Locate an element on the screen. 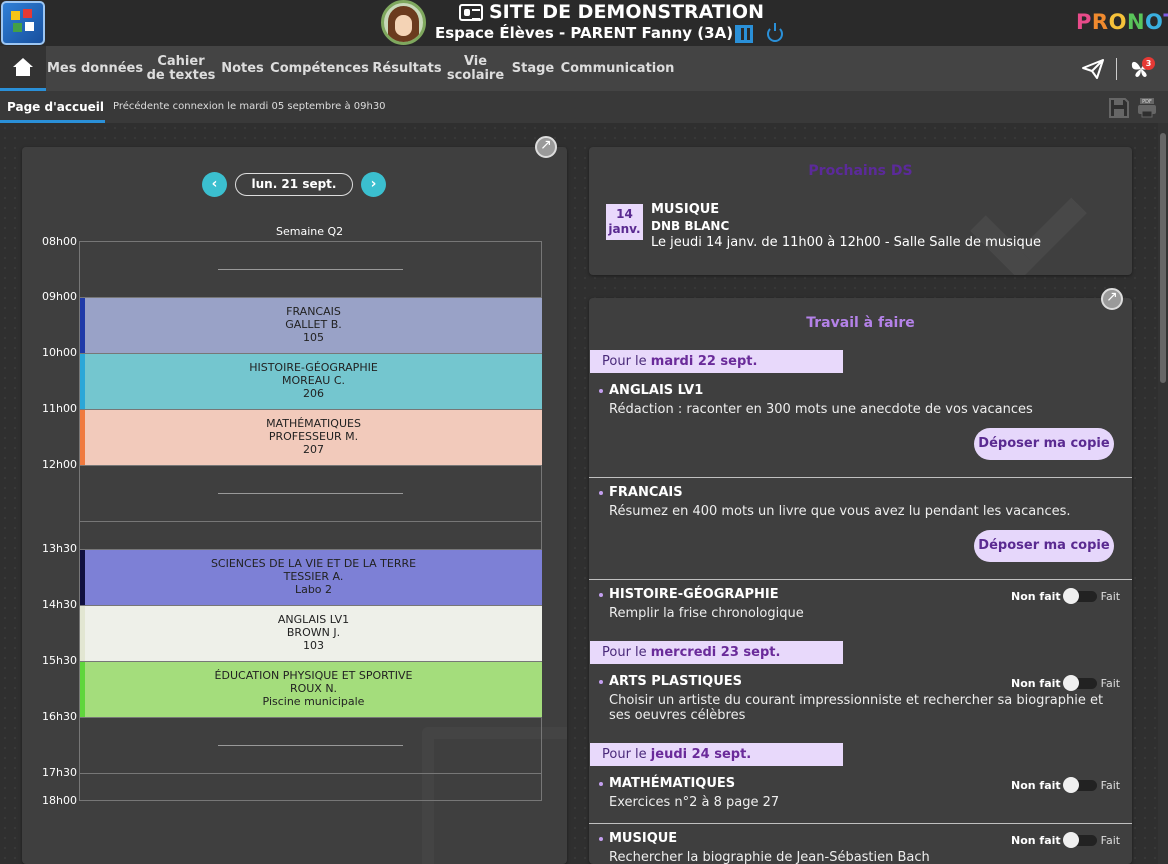 The height and width of the screenshot is (864, 1168). course-room: Labo 2 is located at coordinates (313, 589).